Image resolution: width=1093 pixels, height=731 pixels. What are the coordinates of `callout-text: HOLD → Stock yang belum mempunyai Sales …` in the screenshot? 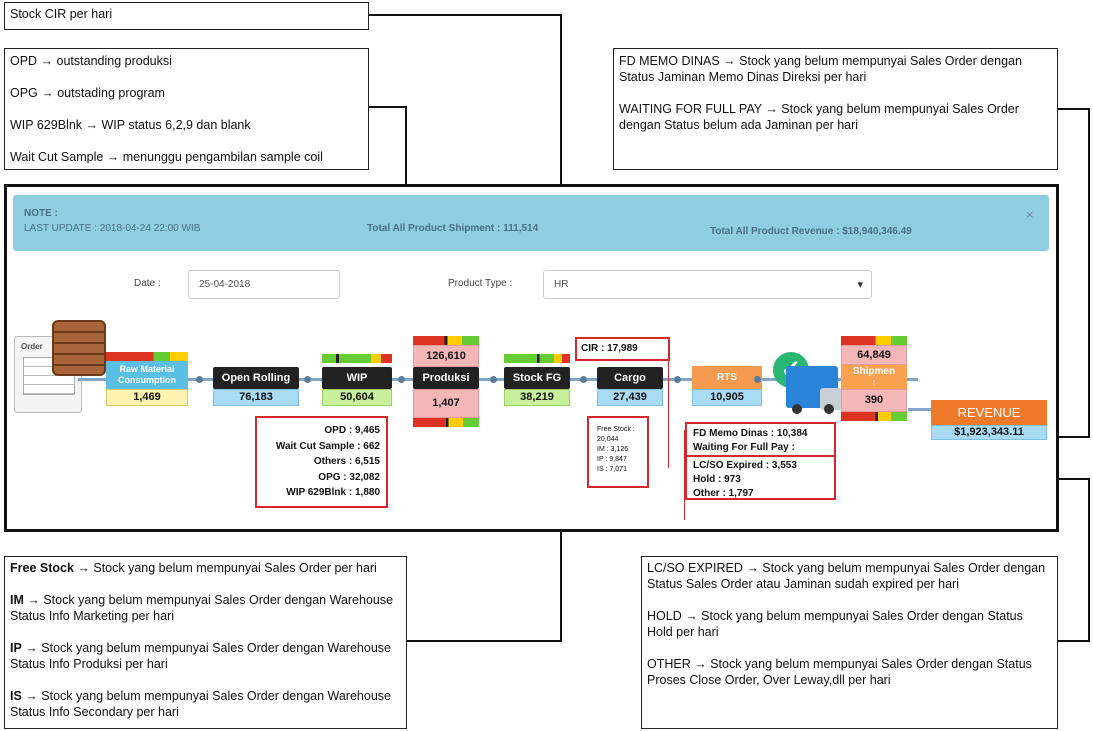 It's located at (835, 624).